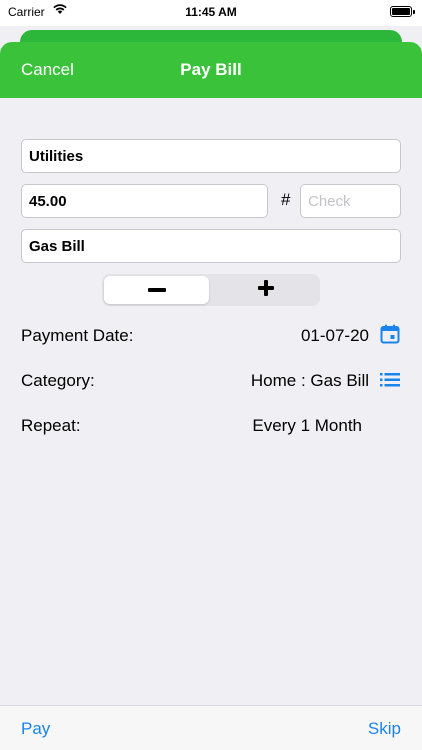 Image resolution: width=422 pixels, height=750 pixels. Describe the element at coordinates (211, 156) in the screenshot. I see `payee-field: Utilities` at that location.